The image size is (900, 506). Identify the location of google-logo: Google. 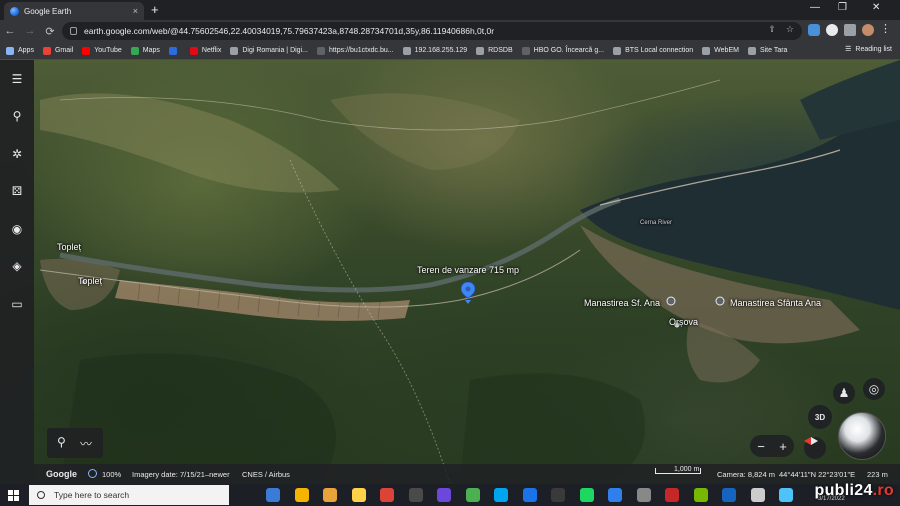
(61, 474).